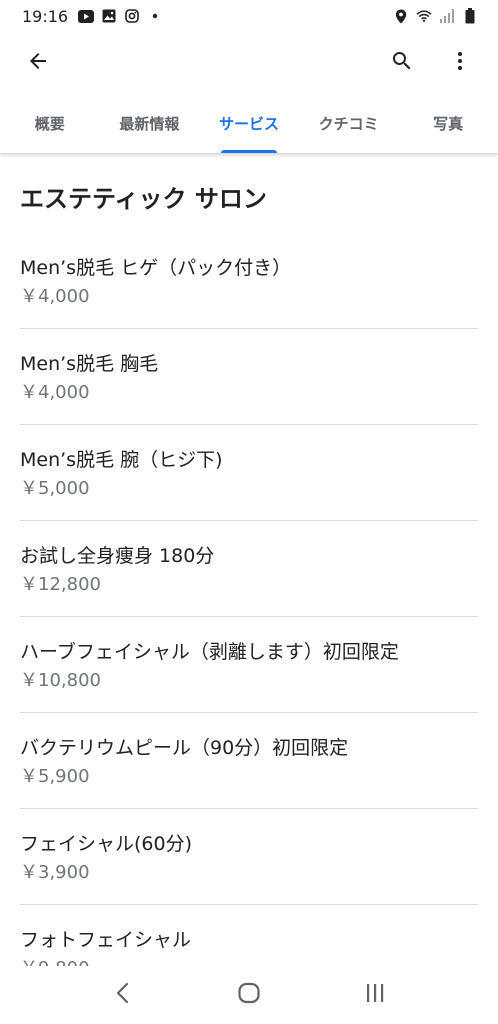 Image resolution: width=498 pixels, height=1024 pixels. Describe the element at coordinates (55, 776) in the screenshot. I see `service-price: ￥5,900` at that location.